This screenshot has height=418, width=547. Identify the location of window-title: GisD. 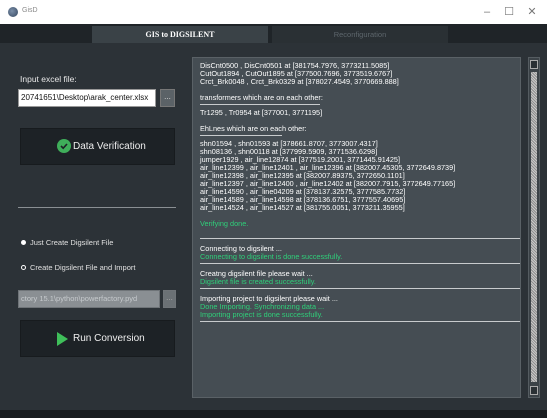
(30, 10).